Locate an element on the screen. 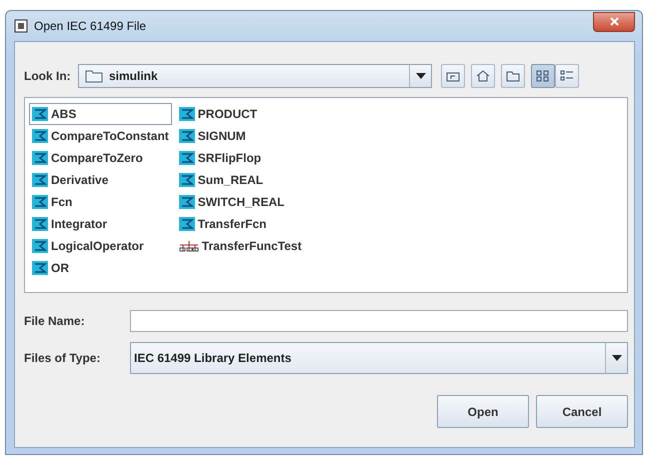  file-item: Derivative is located at coordinates (100, 180).